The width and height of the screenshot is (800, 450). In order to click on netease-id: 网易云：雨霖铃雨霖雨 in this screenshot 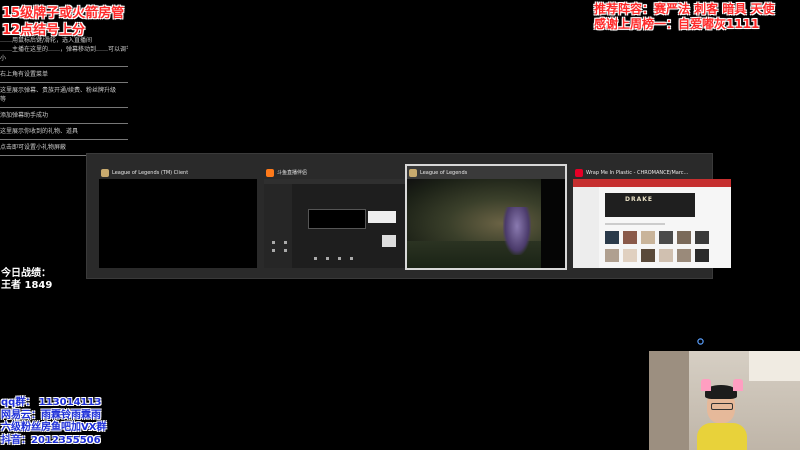, I will do `click(51, 415)`.